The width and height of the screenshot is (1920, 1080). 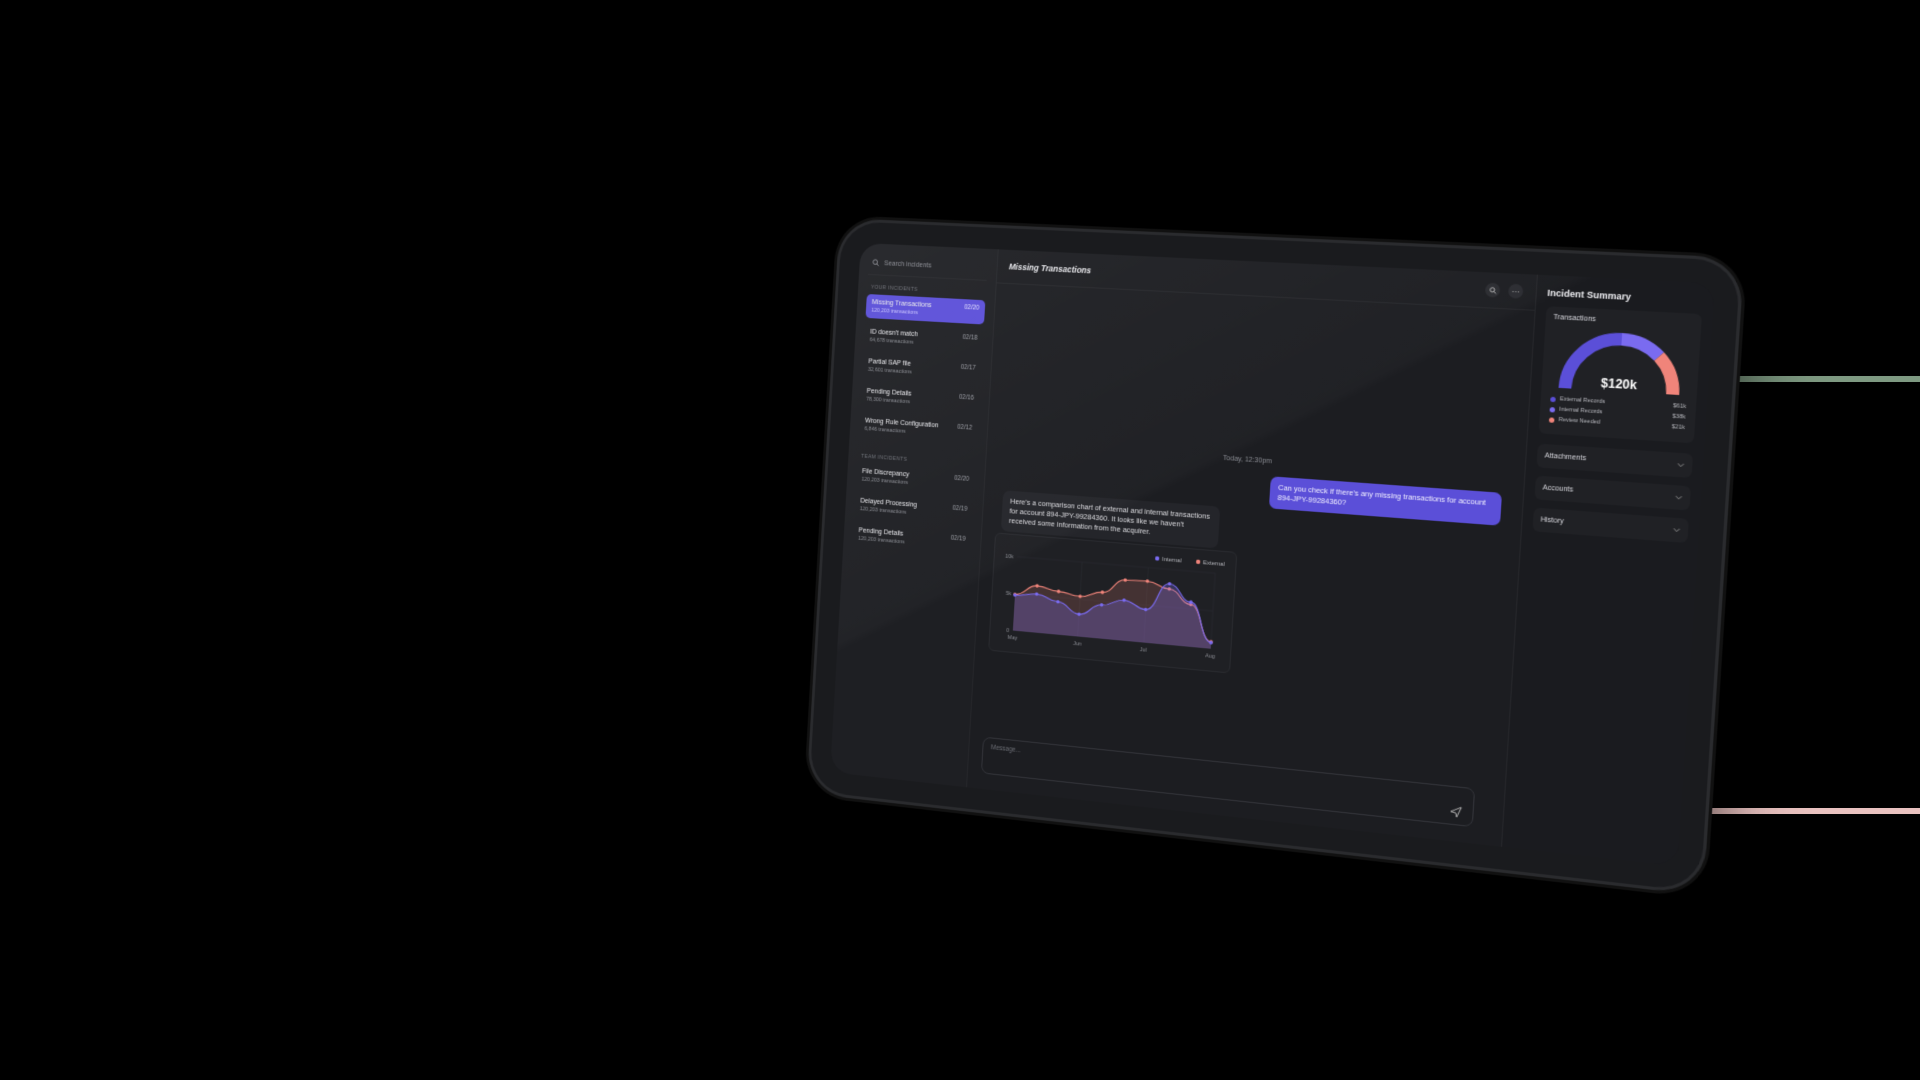 I want to click on chat-title: Missing Transactions, so click(x=1050, y=268).